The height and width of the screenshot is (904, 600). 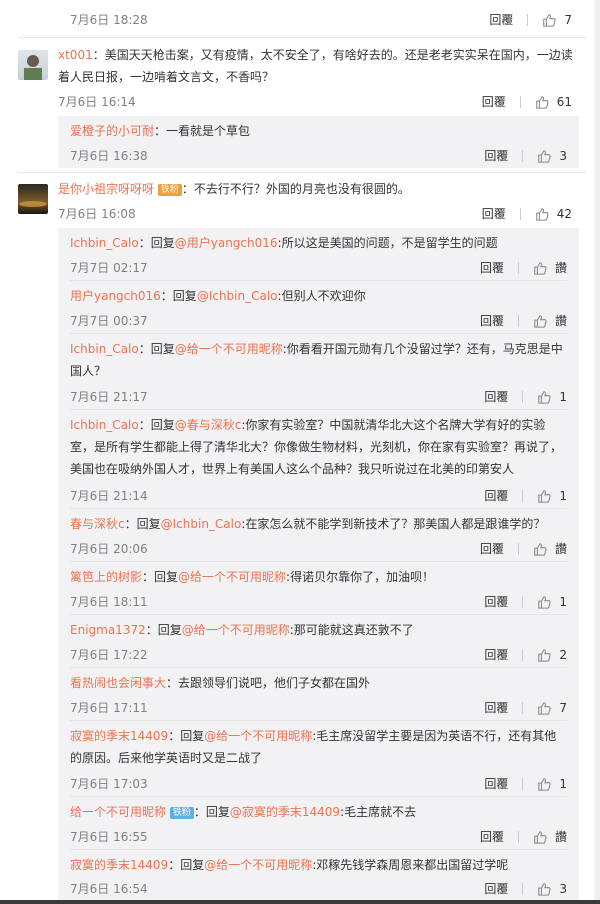 What do you see at coordinates (109, 602) in the screenshot?
I see `reply-time: 7月6日 18:11` at bounding box center [109, 602].